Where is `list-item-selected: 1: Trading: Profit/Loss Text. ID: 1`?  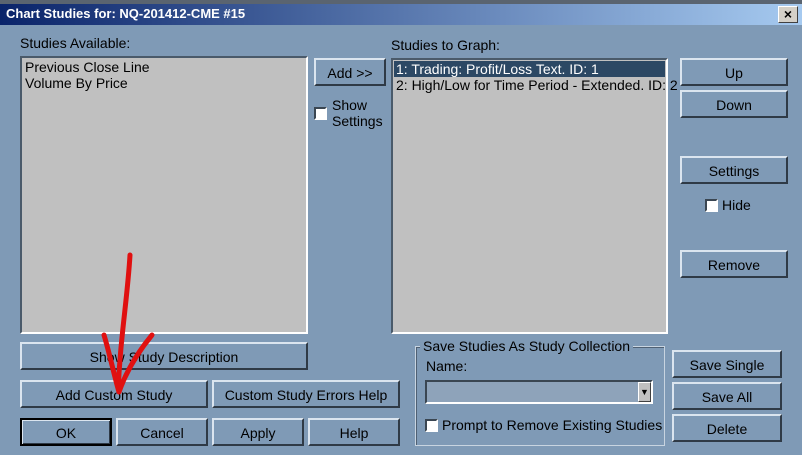
list-item-selected: 1: Trading: Profit/Loss Text. ID: 1 is located at coordinates (529, 69).